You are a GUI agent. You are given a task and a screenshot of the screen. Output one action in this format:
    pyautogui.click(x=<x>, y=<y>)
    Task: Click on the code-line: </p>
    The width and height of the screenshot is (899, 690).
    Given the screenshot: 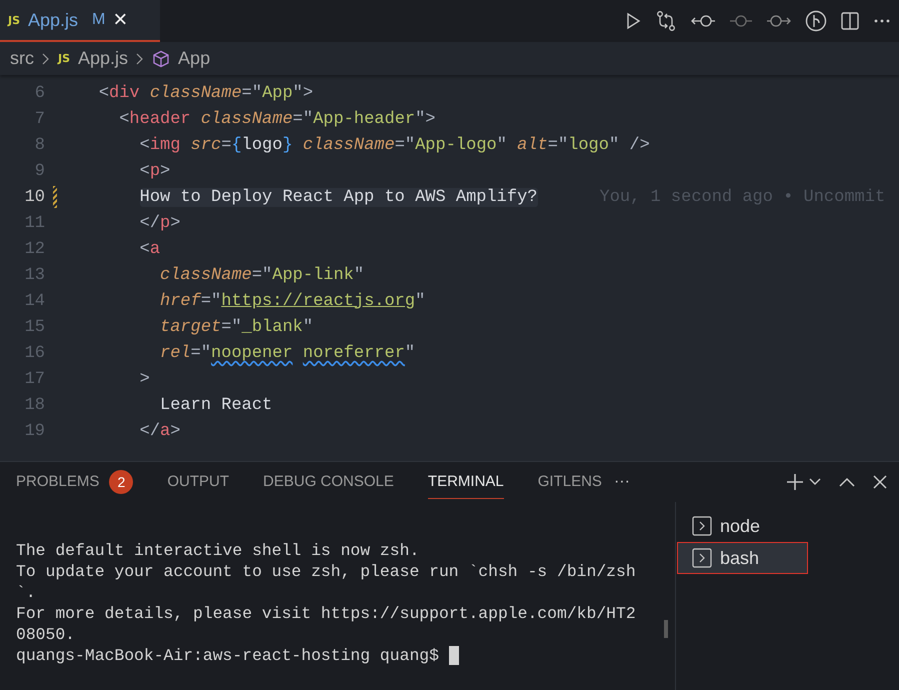 What is the action you would take?
    pyautogui.click(x=159, y=223)
    